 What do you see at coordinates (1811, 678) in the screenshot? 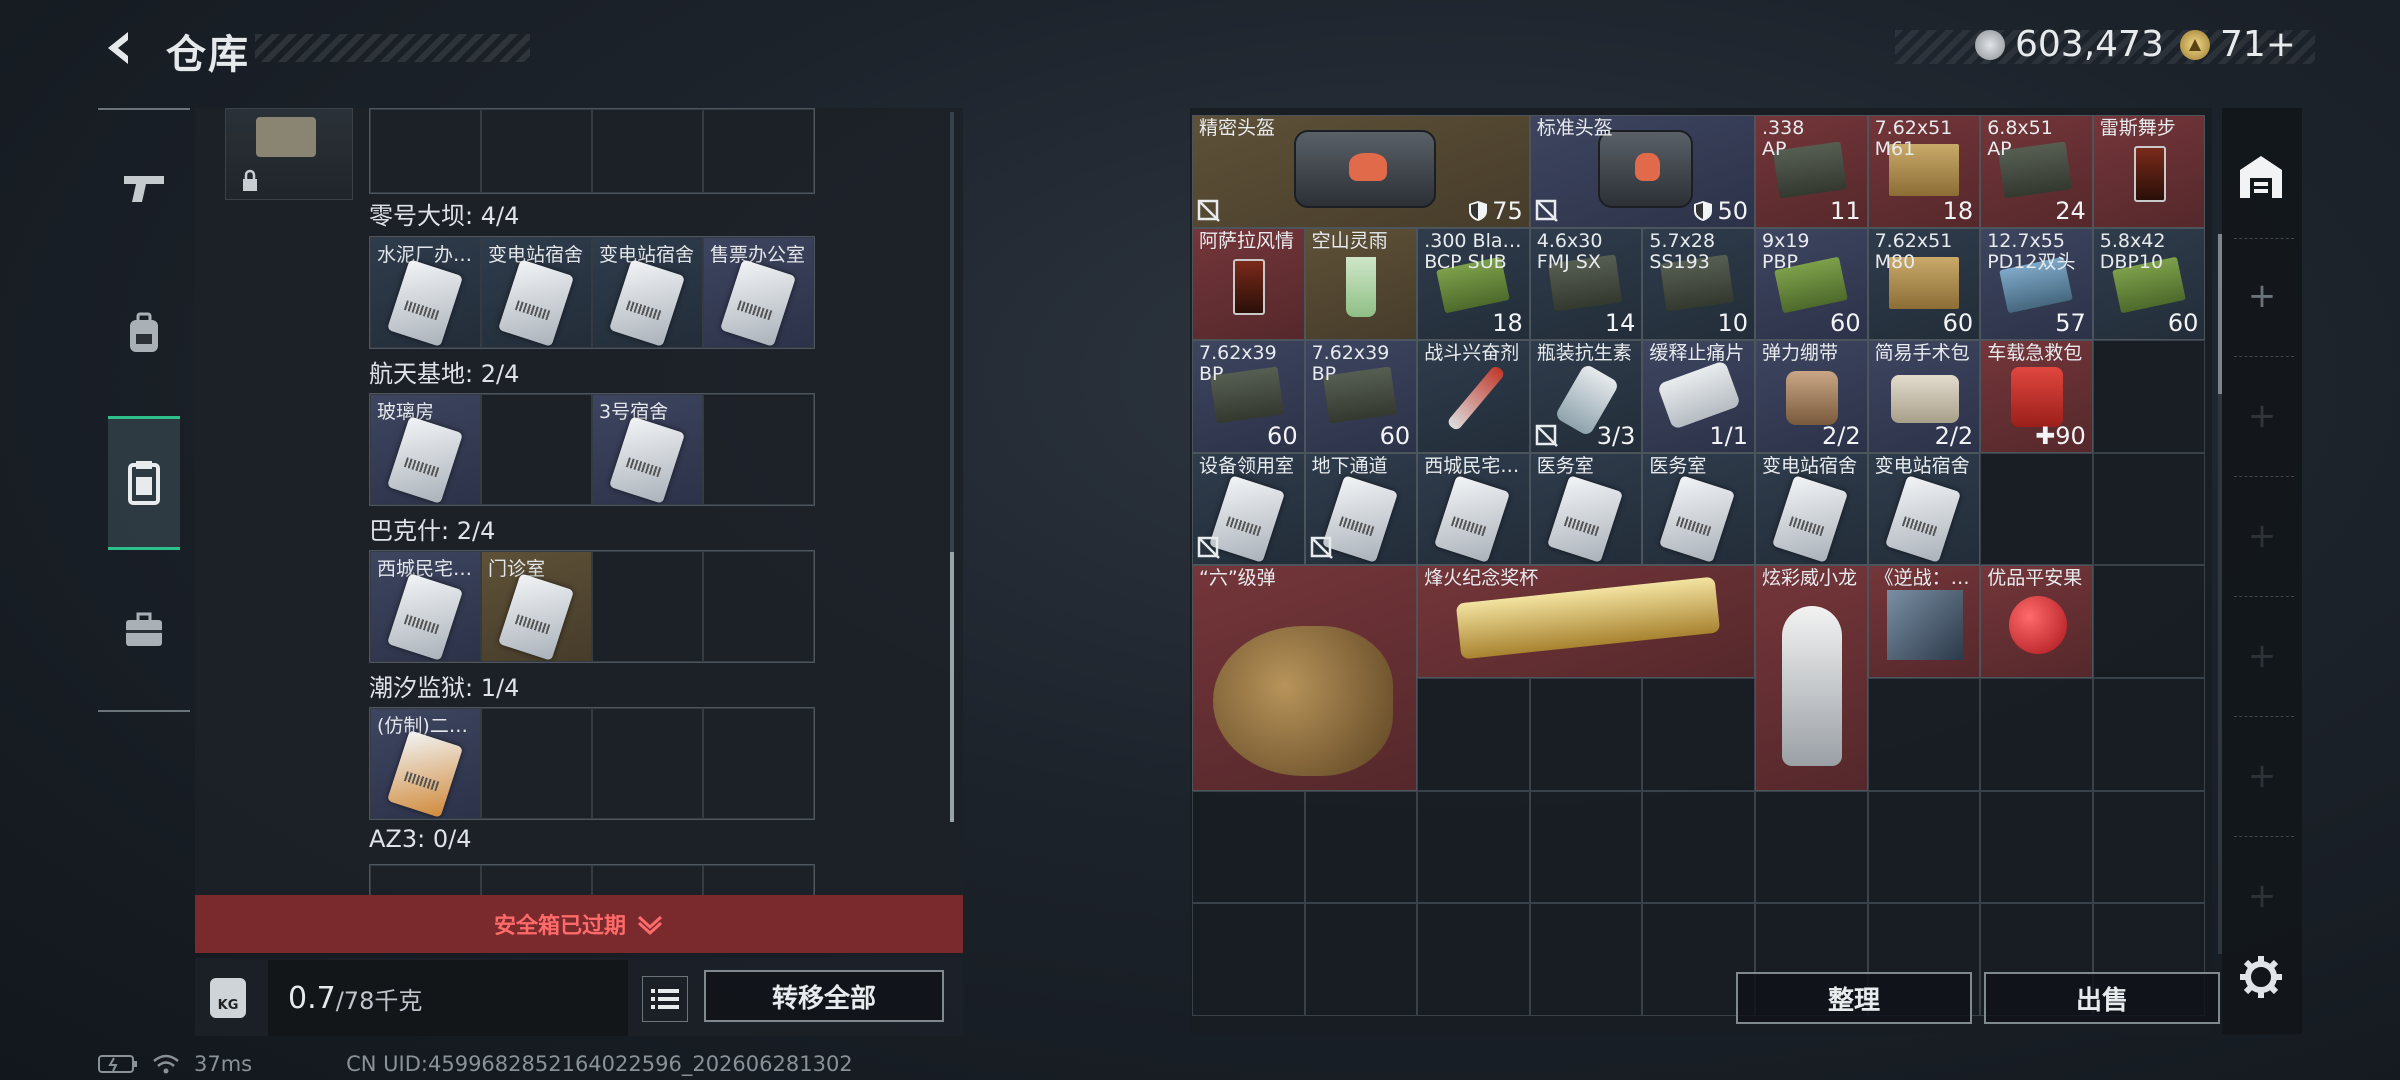
I see `stash-item: 炫彩威小龙` at bounding box center [1811, 678].